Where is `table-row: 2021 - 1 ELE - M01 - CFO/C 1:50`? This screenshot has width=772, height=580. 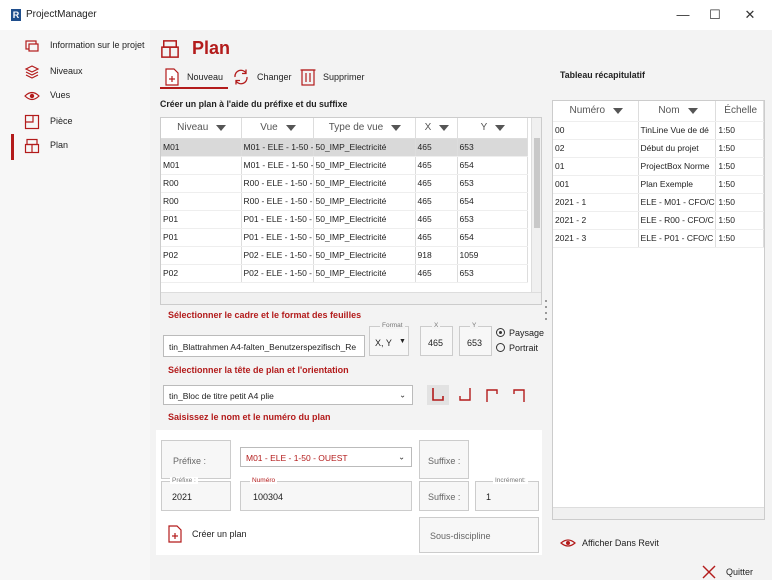
table-row: 2021 - 1 ELE - M01 - CFO/C 1:50 is located at coordinates (658, 202).